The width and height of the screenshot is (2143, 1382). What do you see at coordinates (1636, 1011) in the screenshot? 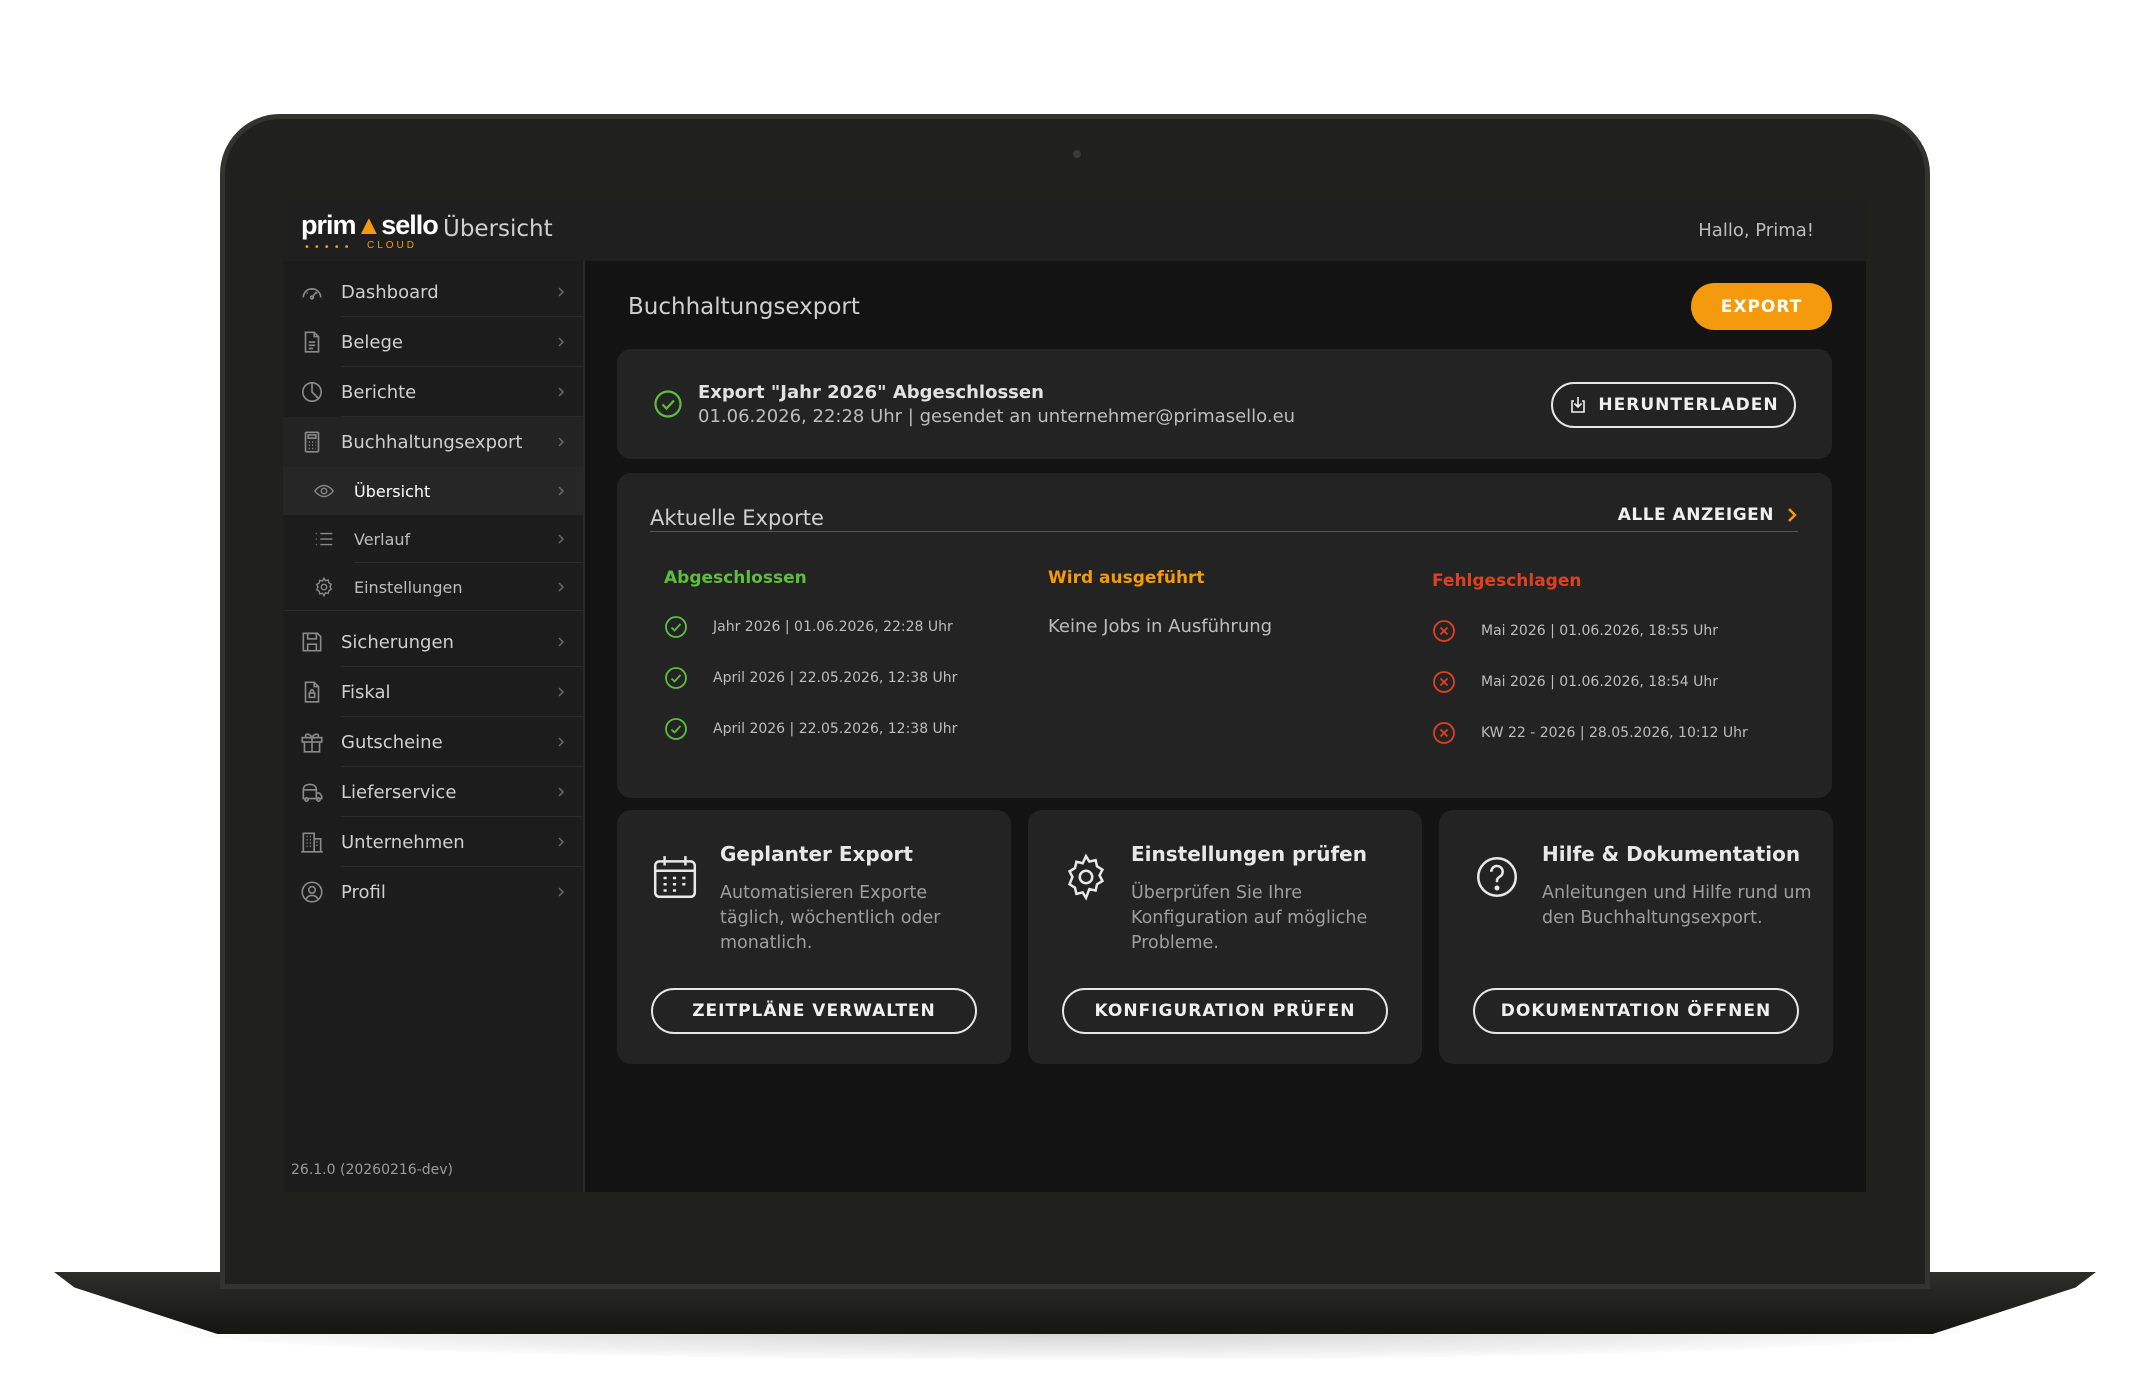
I see `open-documentation-button: DOKUMENTATION ÖFFNEN` at bounding box center [1636, 1011].